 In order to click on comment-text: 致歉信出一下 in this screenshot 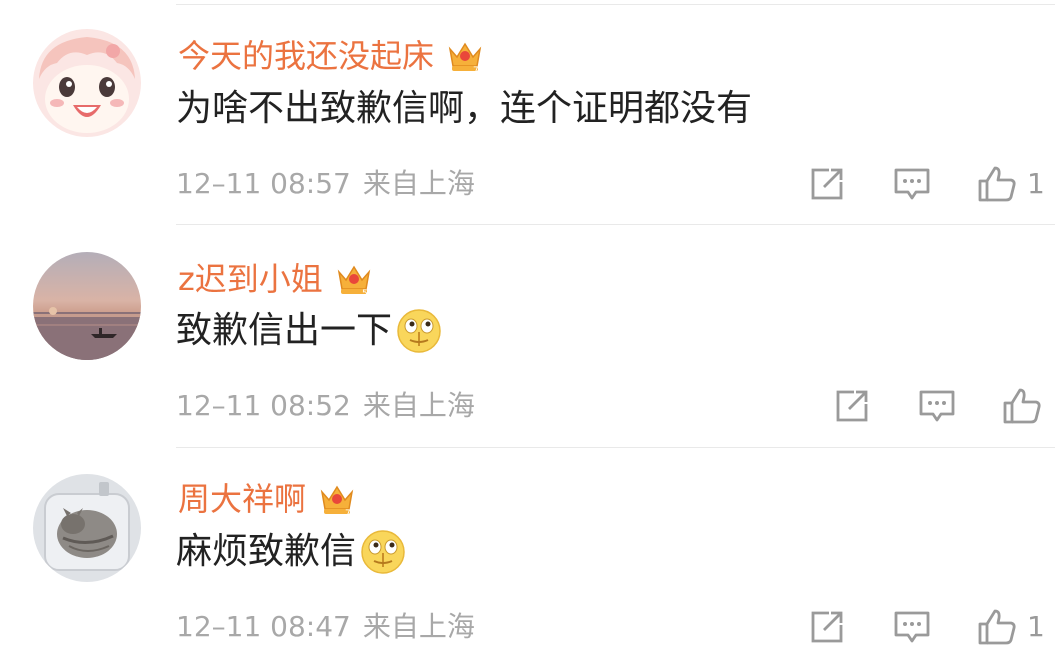, I will do `click(309, 331)`.